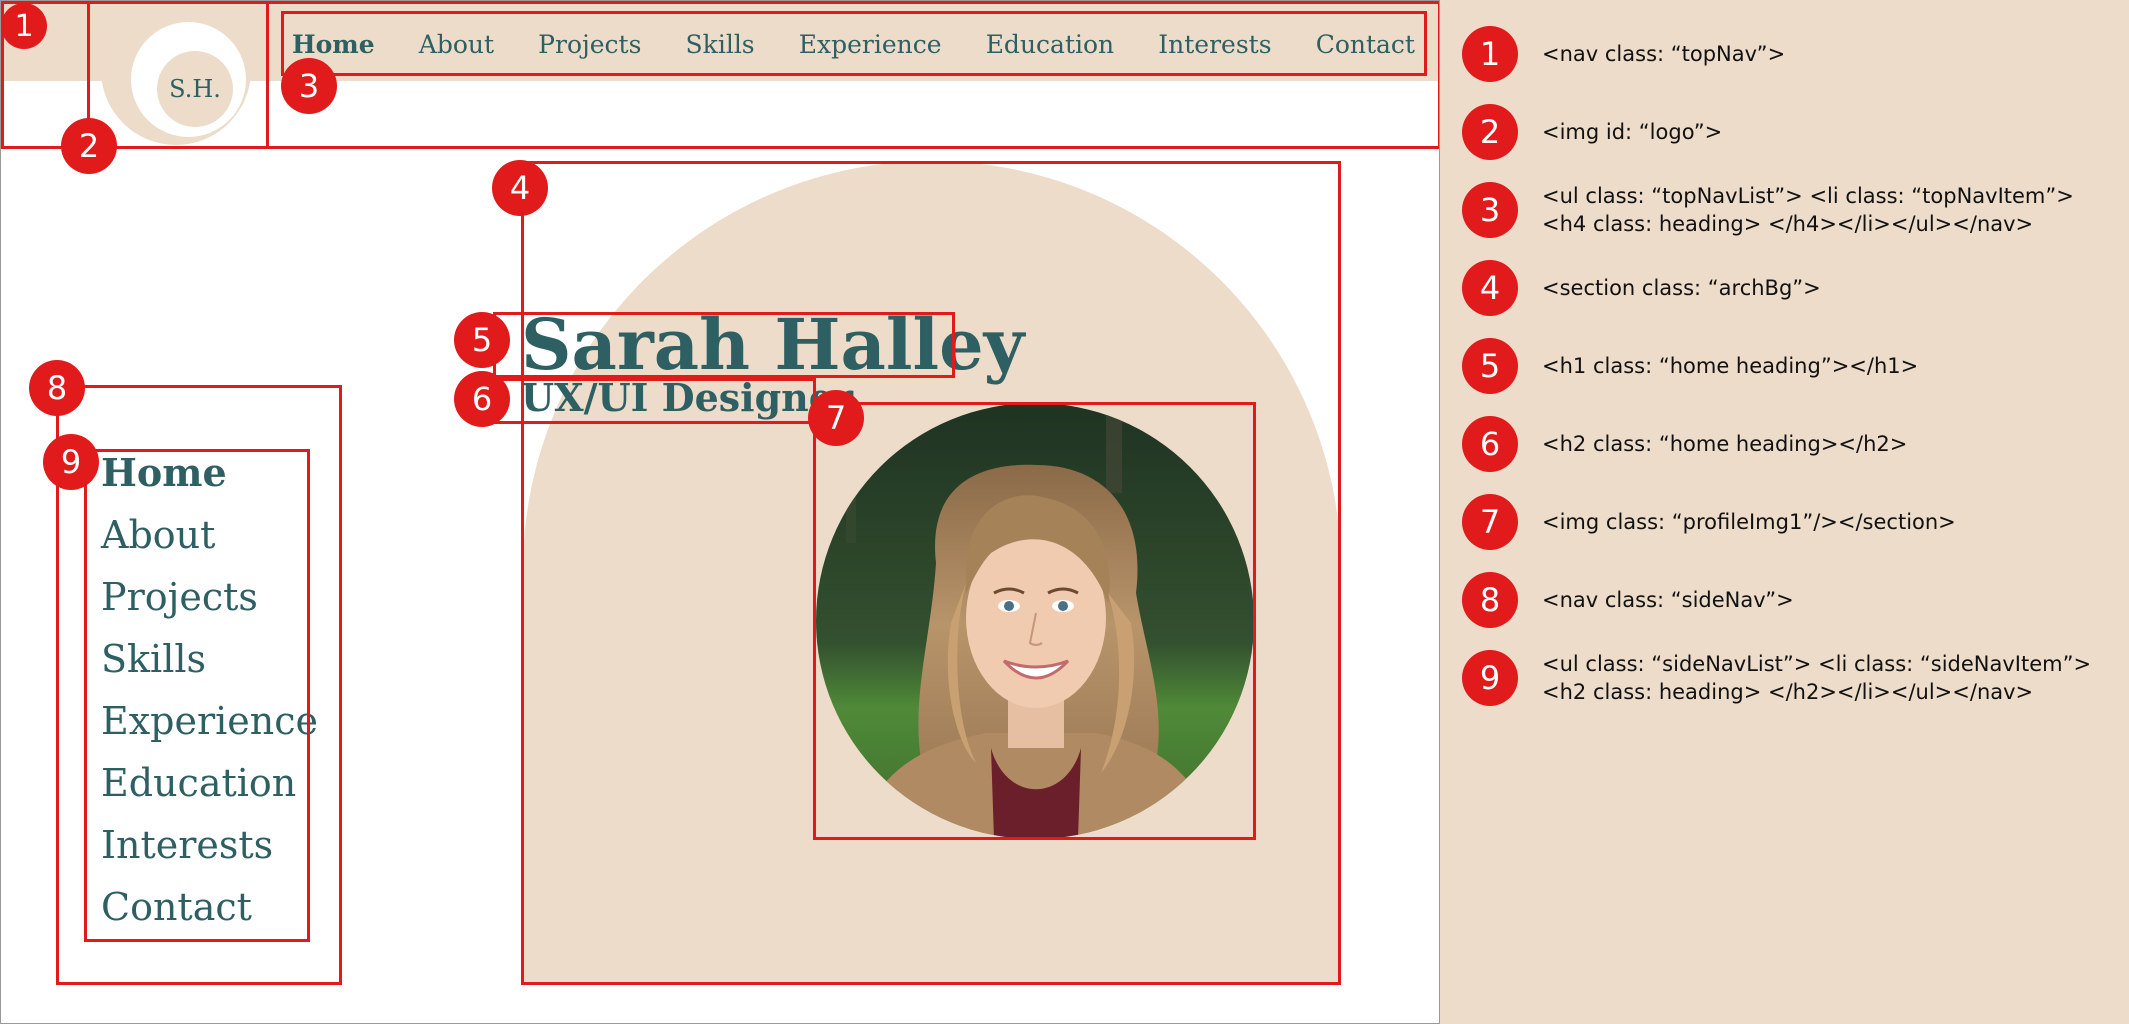  I want to click on side-nav-item-home: Home, so click(209, 480).